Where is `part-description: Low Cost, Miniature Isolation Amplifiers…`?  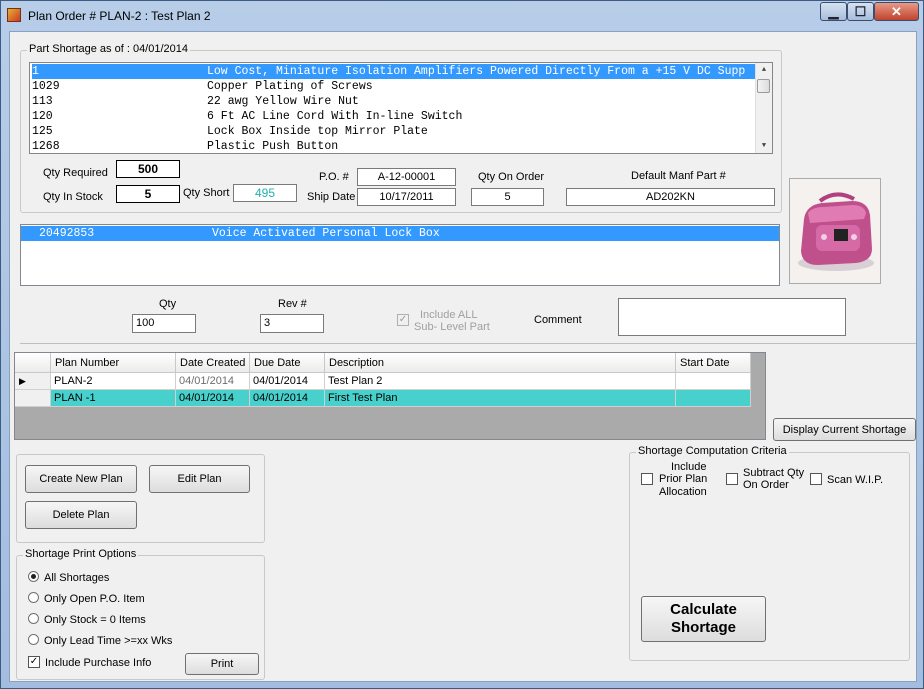 part-description: Low Cost, Miniature Isolation Amplifiers… is located at coordinates (476, 71).